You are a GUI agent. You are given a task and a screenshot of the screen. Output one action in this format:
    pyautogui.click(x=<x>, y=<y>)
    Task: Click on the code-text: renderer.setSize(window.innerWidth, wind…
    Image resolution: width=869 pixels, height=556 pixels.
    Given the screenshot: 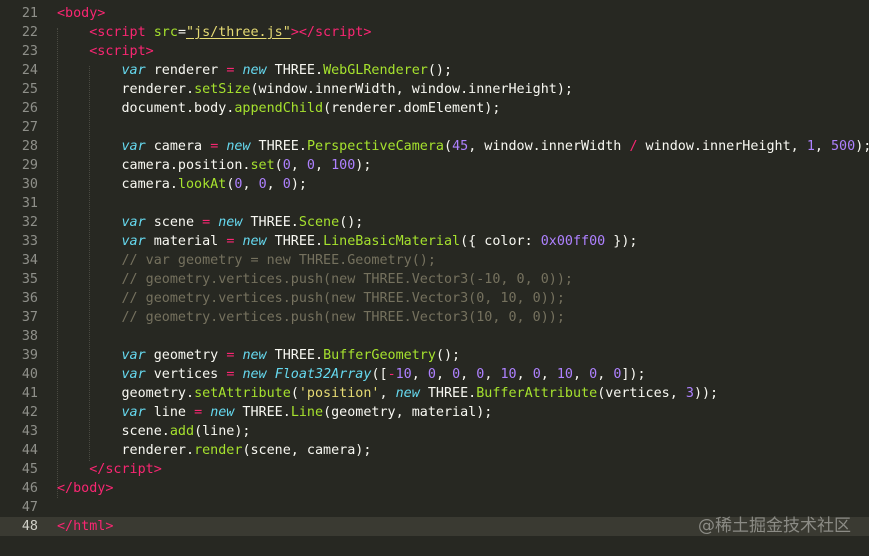 What is the action you would take?
    pyautogui.click(x=315, y=89)
    